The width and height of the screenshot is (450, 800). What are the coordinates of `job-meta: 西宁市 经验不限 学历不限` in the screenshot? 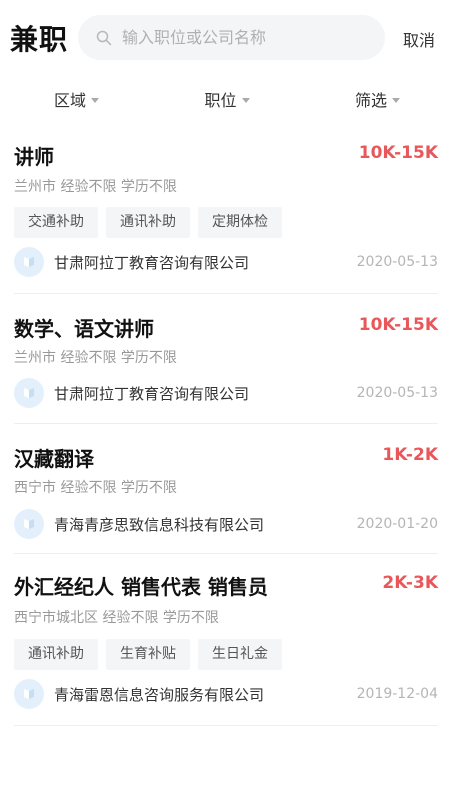 It's located at (95, 488).